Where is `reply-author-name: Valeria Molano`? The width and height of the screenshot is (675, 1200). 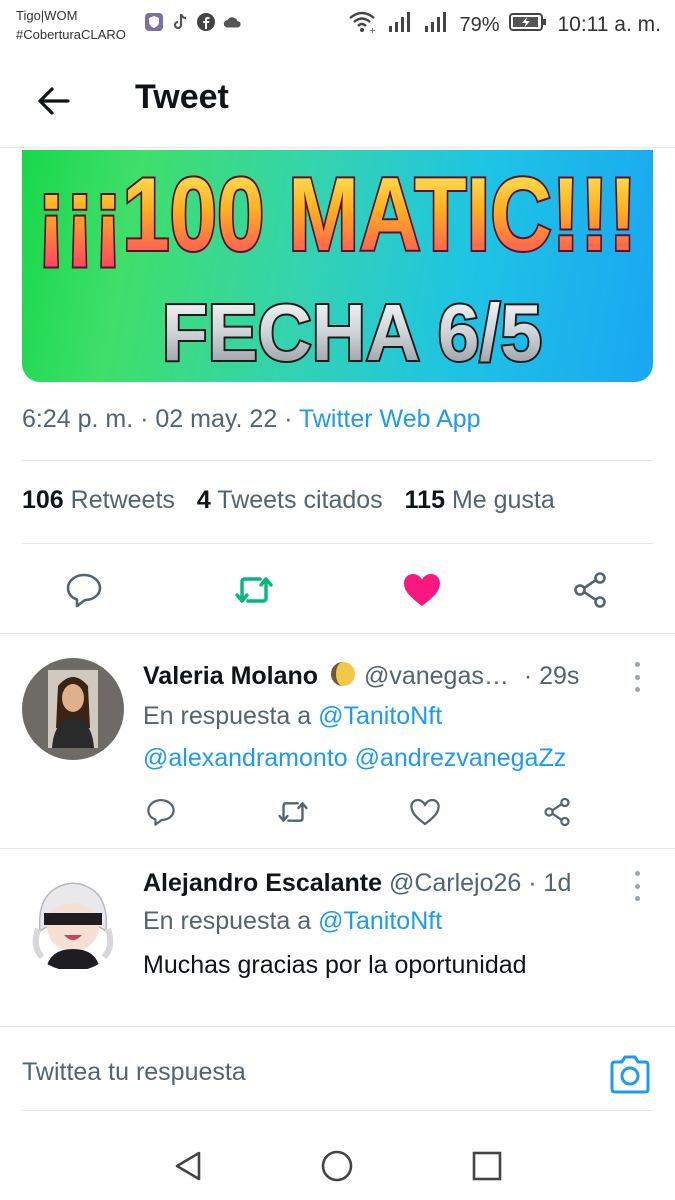 reply-author-name: Valeria Molano is located at coordinates (230, 676).